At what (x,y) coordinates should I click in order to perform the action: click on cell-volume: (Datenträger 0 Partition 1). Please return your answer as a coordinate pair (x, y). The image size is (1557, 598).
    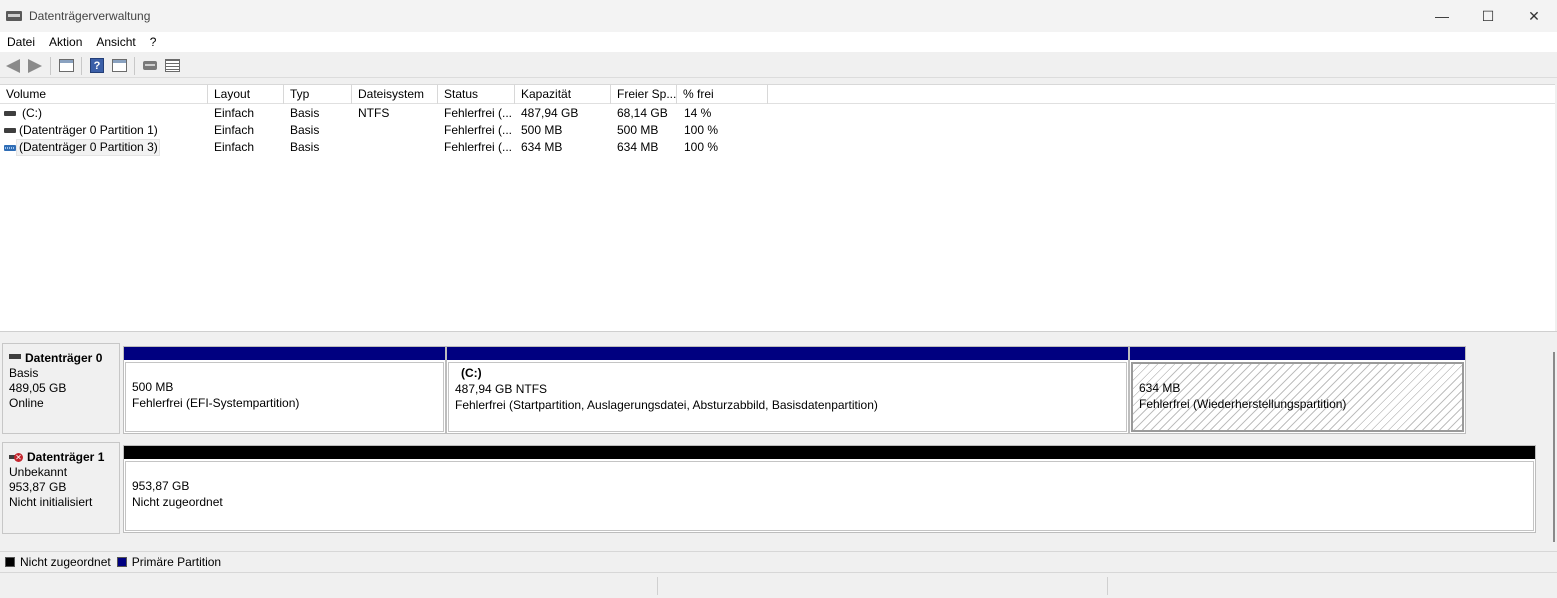
    Looking at the image, I should click on (88, 130).